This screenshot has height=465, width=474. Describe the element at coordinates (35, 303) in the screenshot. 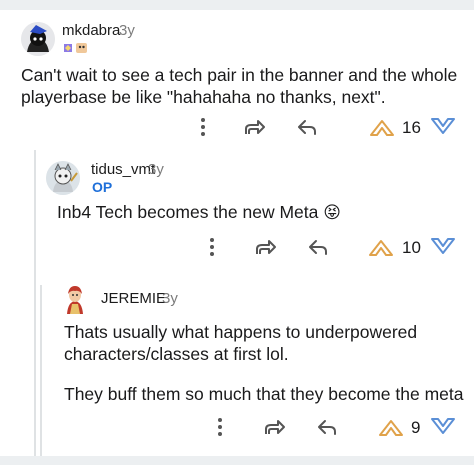

I see `thread-line-level1` at that location.